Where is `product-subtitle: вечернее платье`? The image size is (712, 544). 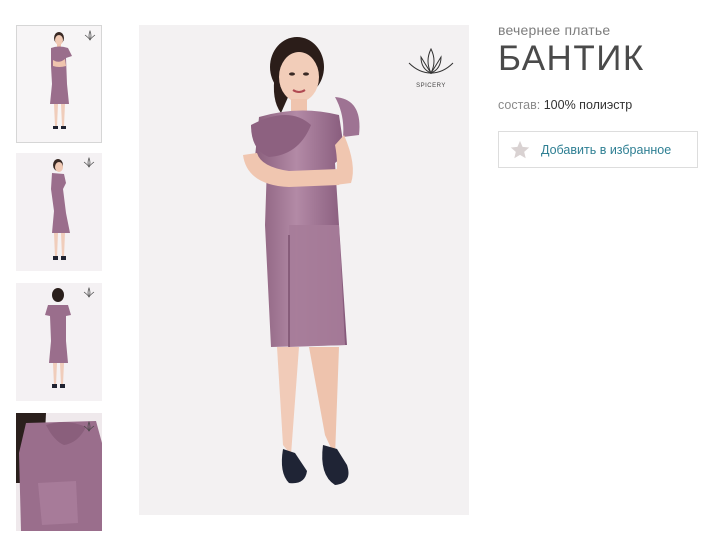
product-subtitle: вечернее платье is located at coordinates (554, 30).